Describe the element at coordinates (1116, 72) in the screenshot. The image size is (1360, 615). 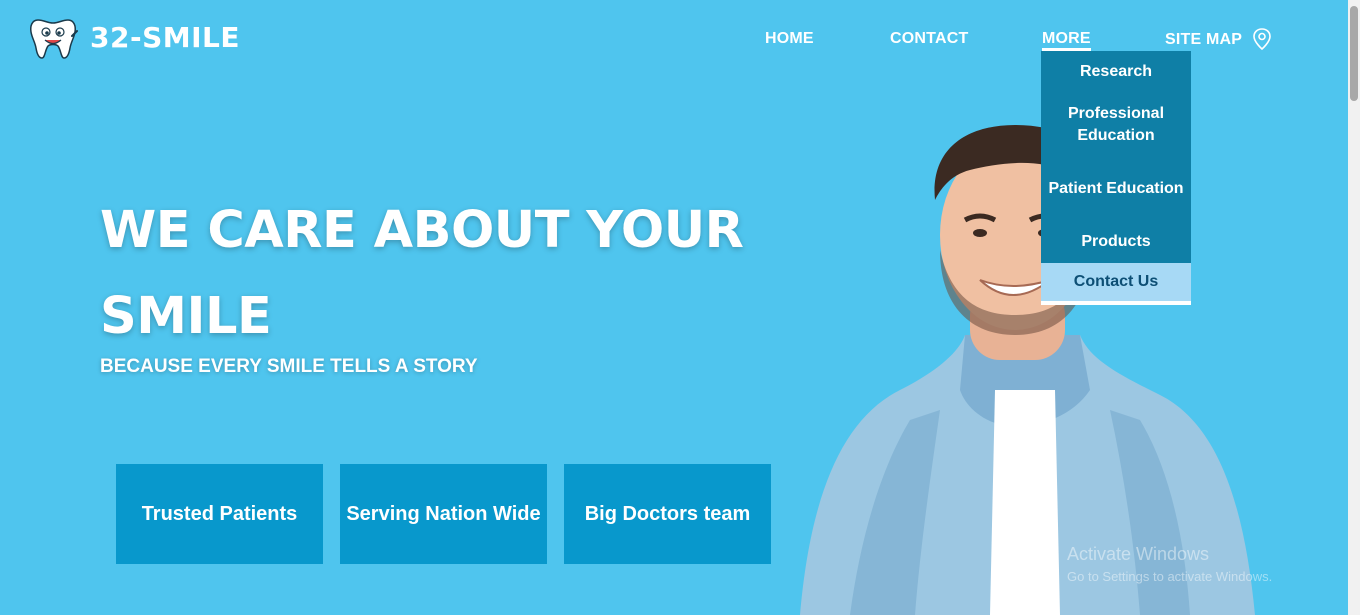
I see `dropdown-item-research: Research` at that location.